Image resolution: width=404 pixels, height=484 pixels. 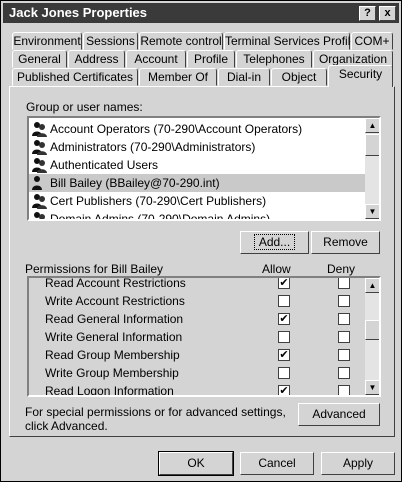 What do you see at coordinates (160, 216) in the screenshot?
I see `group-list-item-label: Domain Admins (70-290\Domain Admins)` at bounding box center [160, 216].